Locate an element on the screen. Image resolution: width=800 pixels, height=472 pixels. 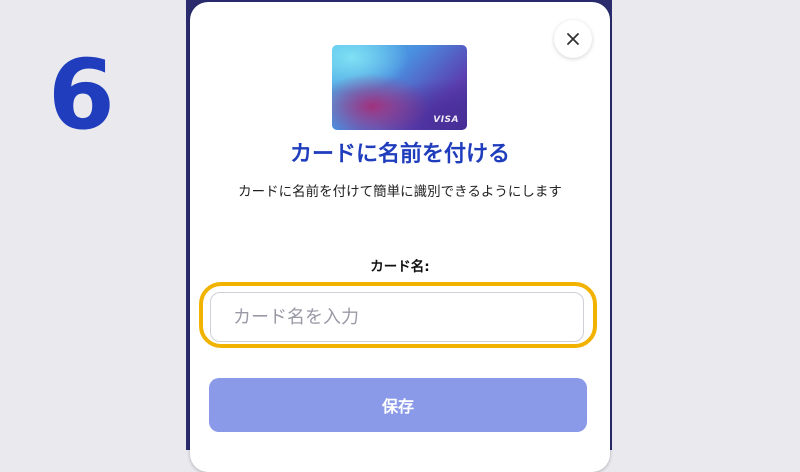
close-icon is located at coordinates (573, 39).